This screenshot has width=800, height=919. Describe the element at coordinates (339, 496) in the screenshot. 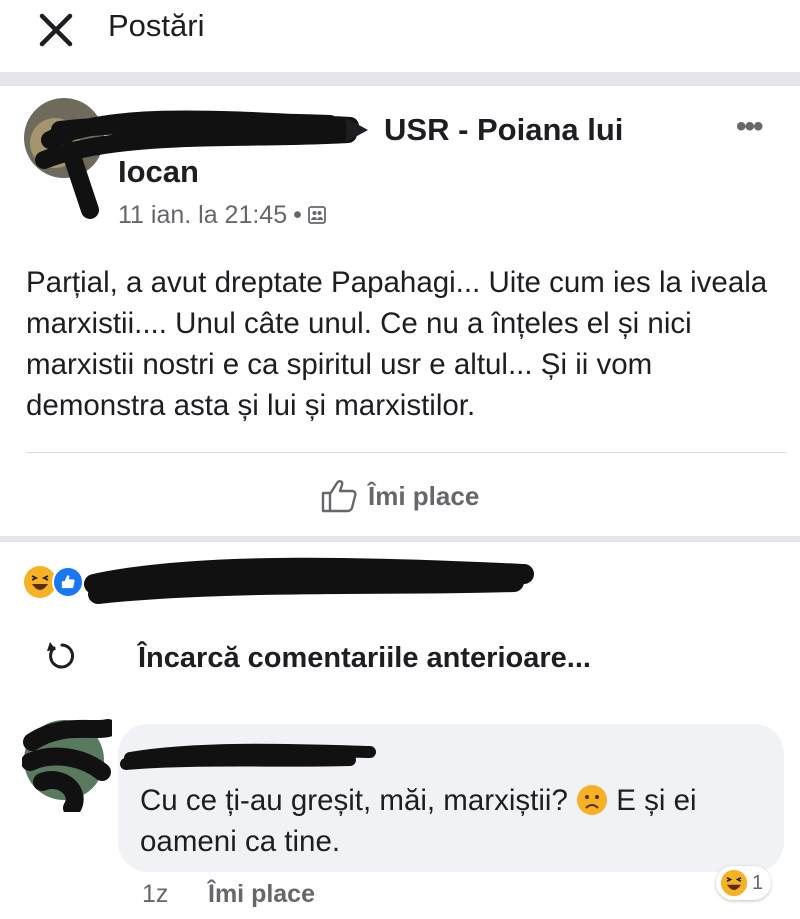

I see `thumbs-up-icon` at that location.